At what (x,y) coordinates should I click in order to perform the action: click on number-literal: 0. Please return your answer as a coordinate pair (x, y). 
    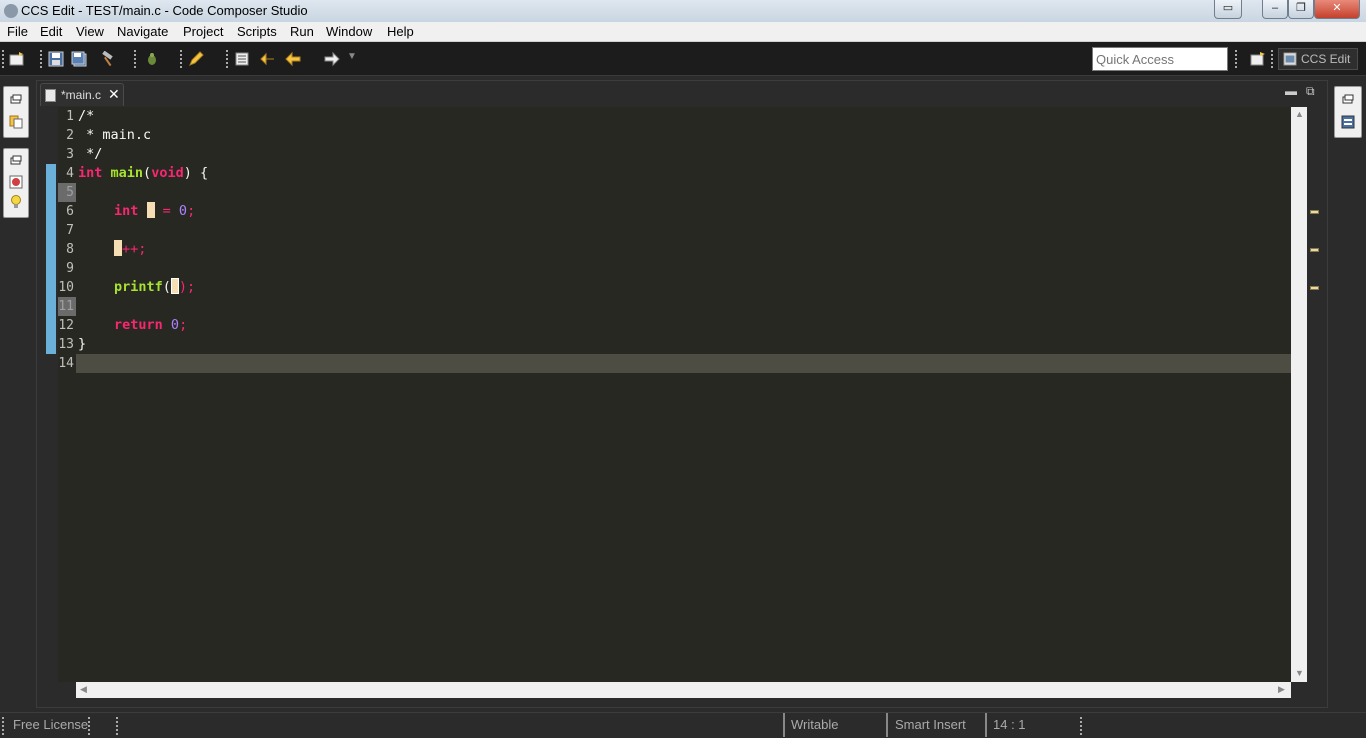
    Looking at the image, I should click on (175, 325).